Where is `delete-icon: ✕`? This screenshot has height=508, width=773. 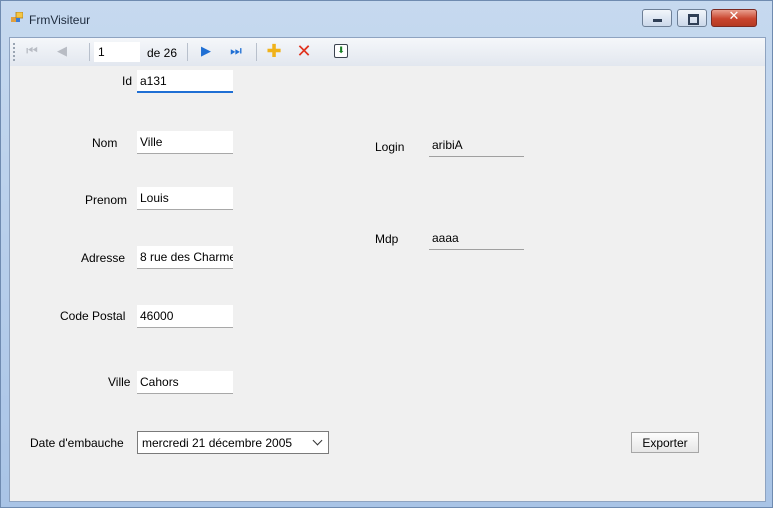 delete-icon: ✕ is located at coordinates (304, 52).